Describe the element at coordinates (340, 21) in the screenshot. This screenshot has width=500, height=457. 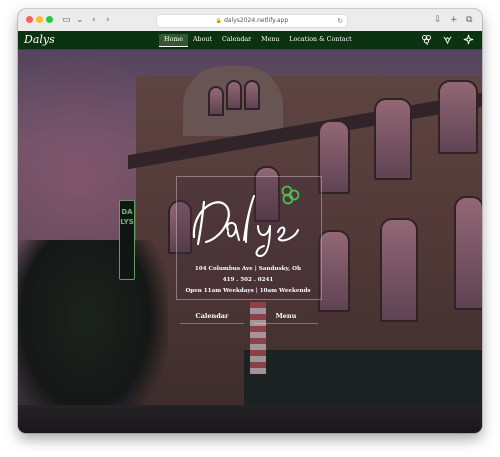
I see `reload-icon: ↻` at that location.